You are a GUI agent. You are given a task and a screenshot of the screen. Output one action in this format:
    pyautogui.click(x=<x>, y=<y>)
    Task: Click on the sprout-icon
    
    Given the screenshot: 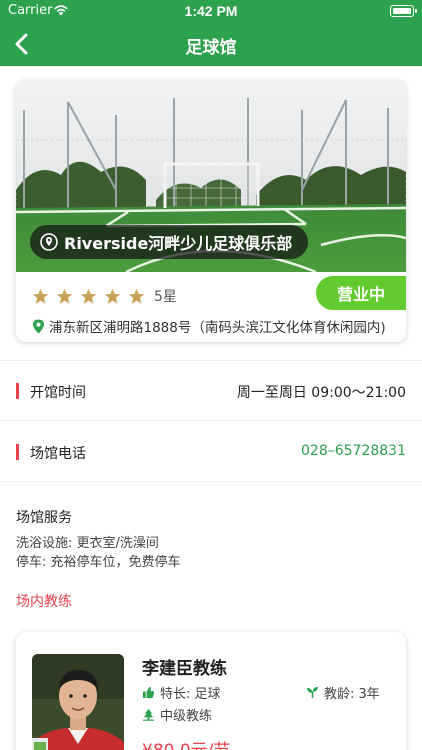 What is the action you would take?
    pyautogui.click(x=312, y=692)
    